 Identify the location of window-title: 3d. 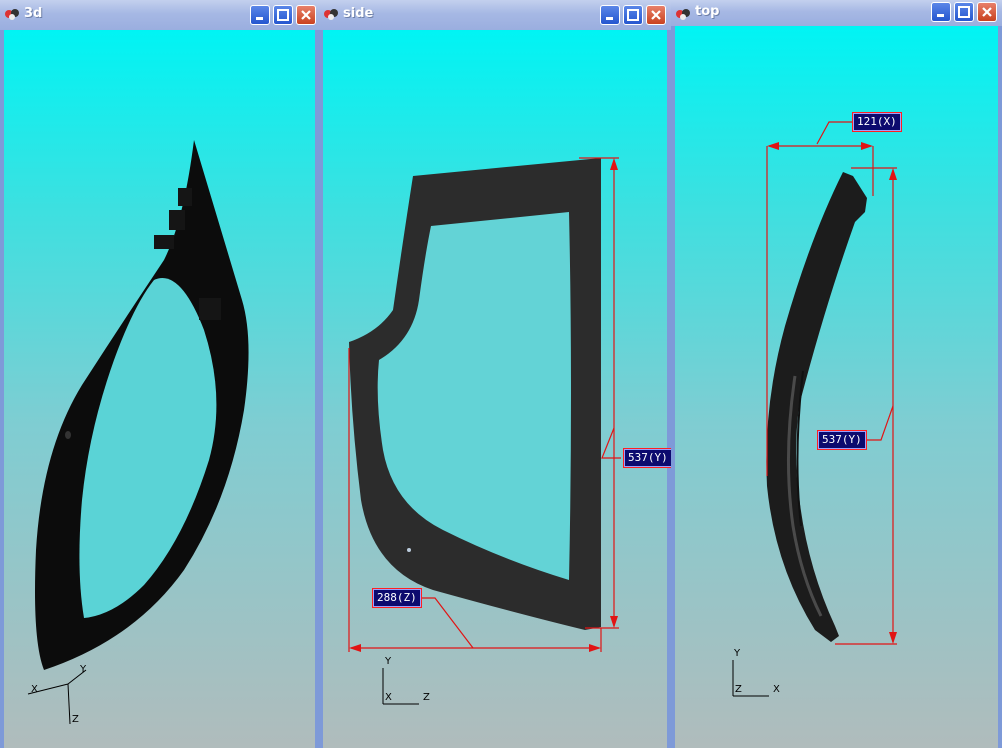
(33, 13).